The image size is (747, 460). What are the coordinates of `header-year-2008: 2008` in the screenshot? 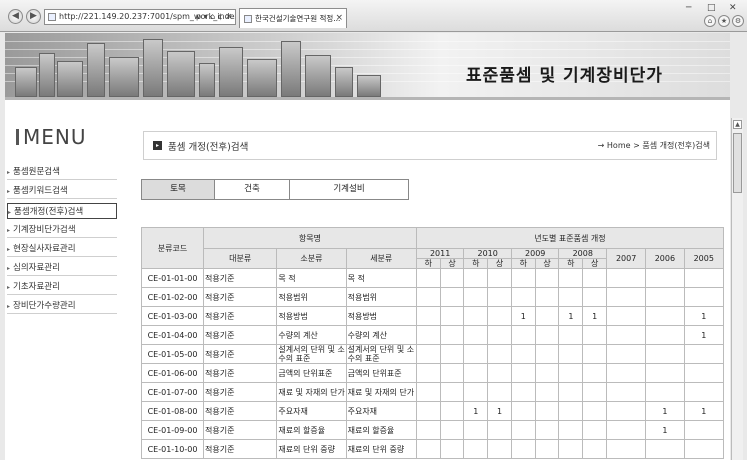 It's located at (583, 253).